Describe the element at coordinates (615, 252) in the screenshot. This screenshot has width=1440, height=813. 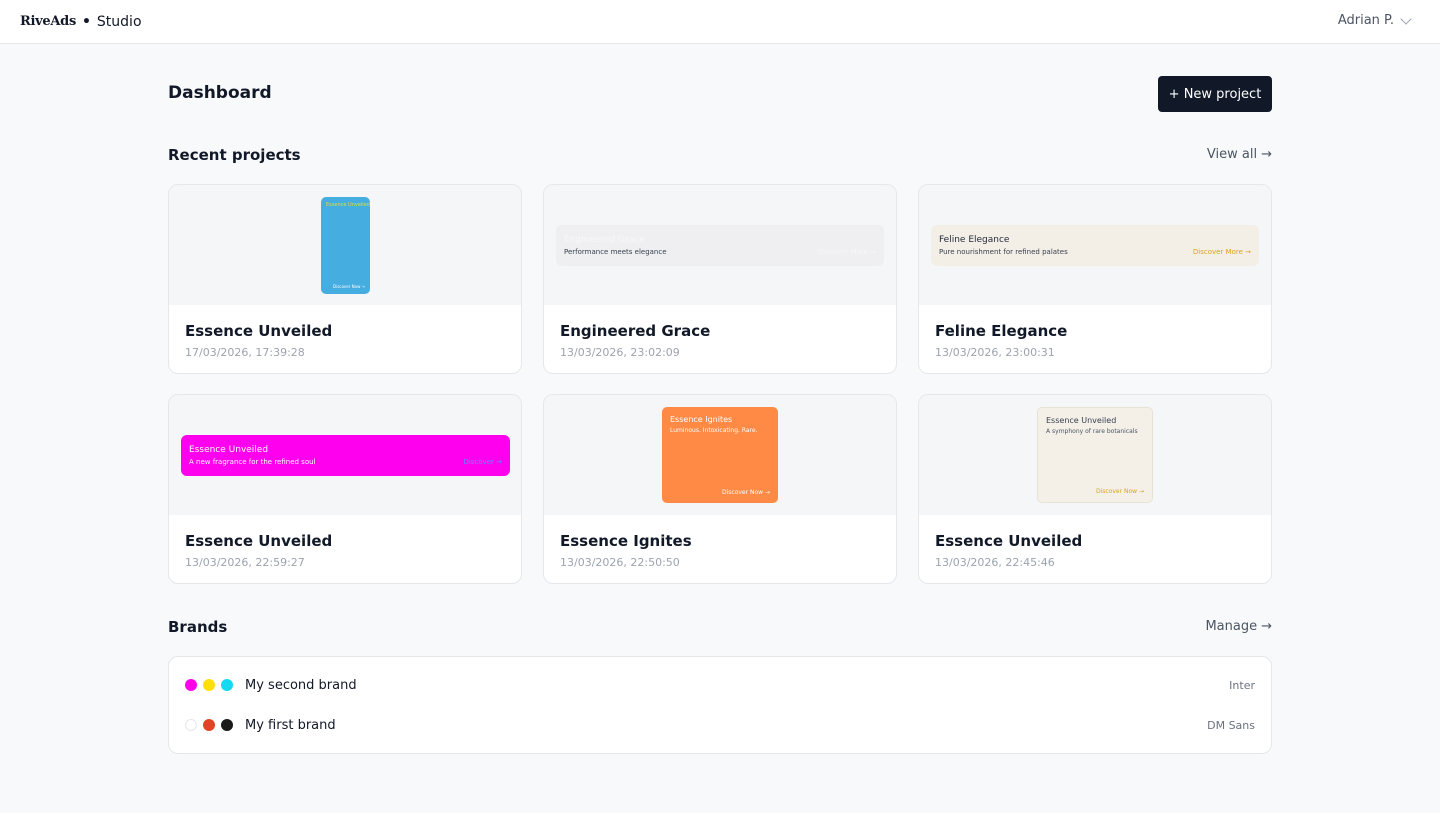
I see `ad-subline: Performance meets elegance` at that location.